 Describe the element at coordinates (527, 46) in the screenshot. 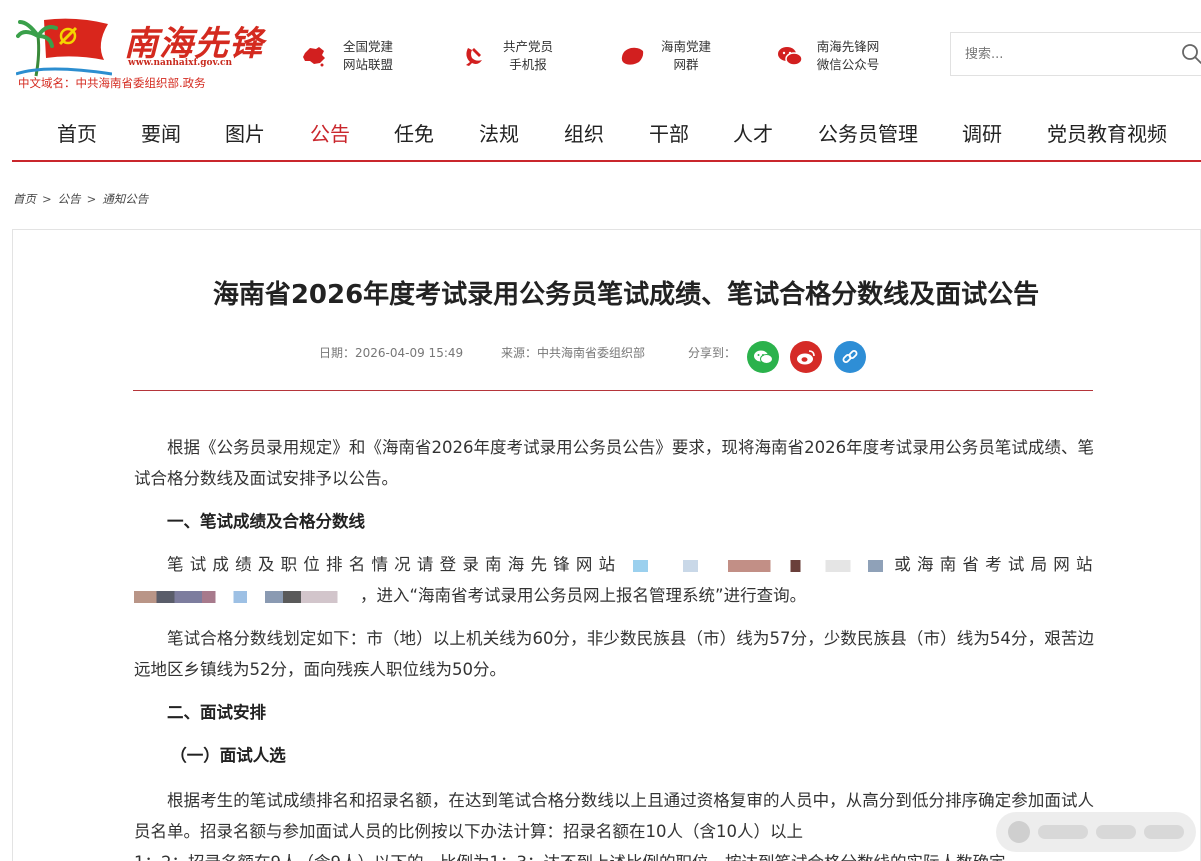

I see `quick-link-line1: 共产党员` at that location.